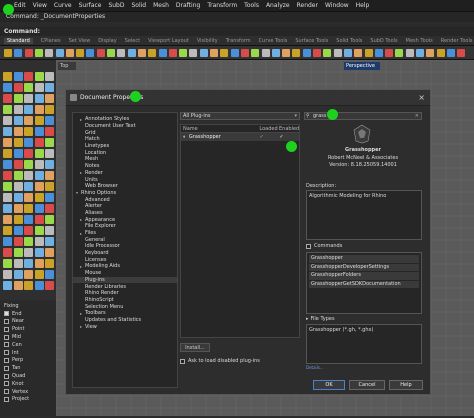 The image size is (474, 418). Describe the element at coordinates (125, 152) in the screenshot. I see `tree-item: Location` at that location.